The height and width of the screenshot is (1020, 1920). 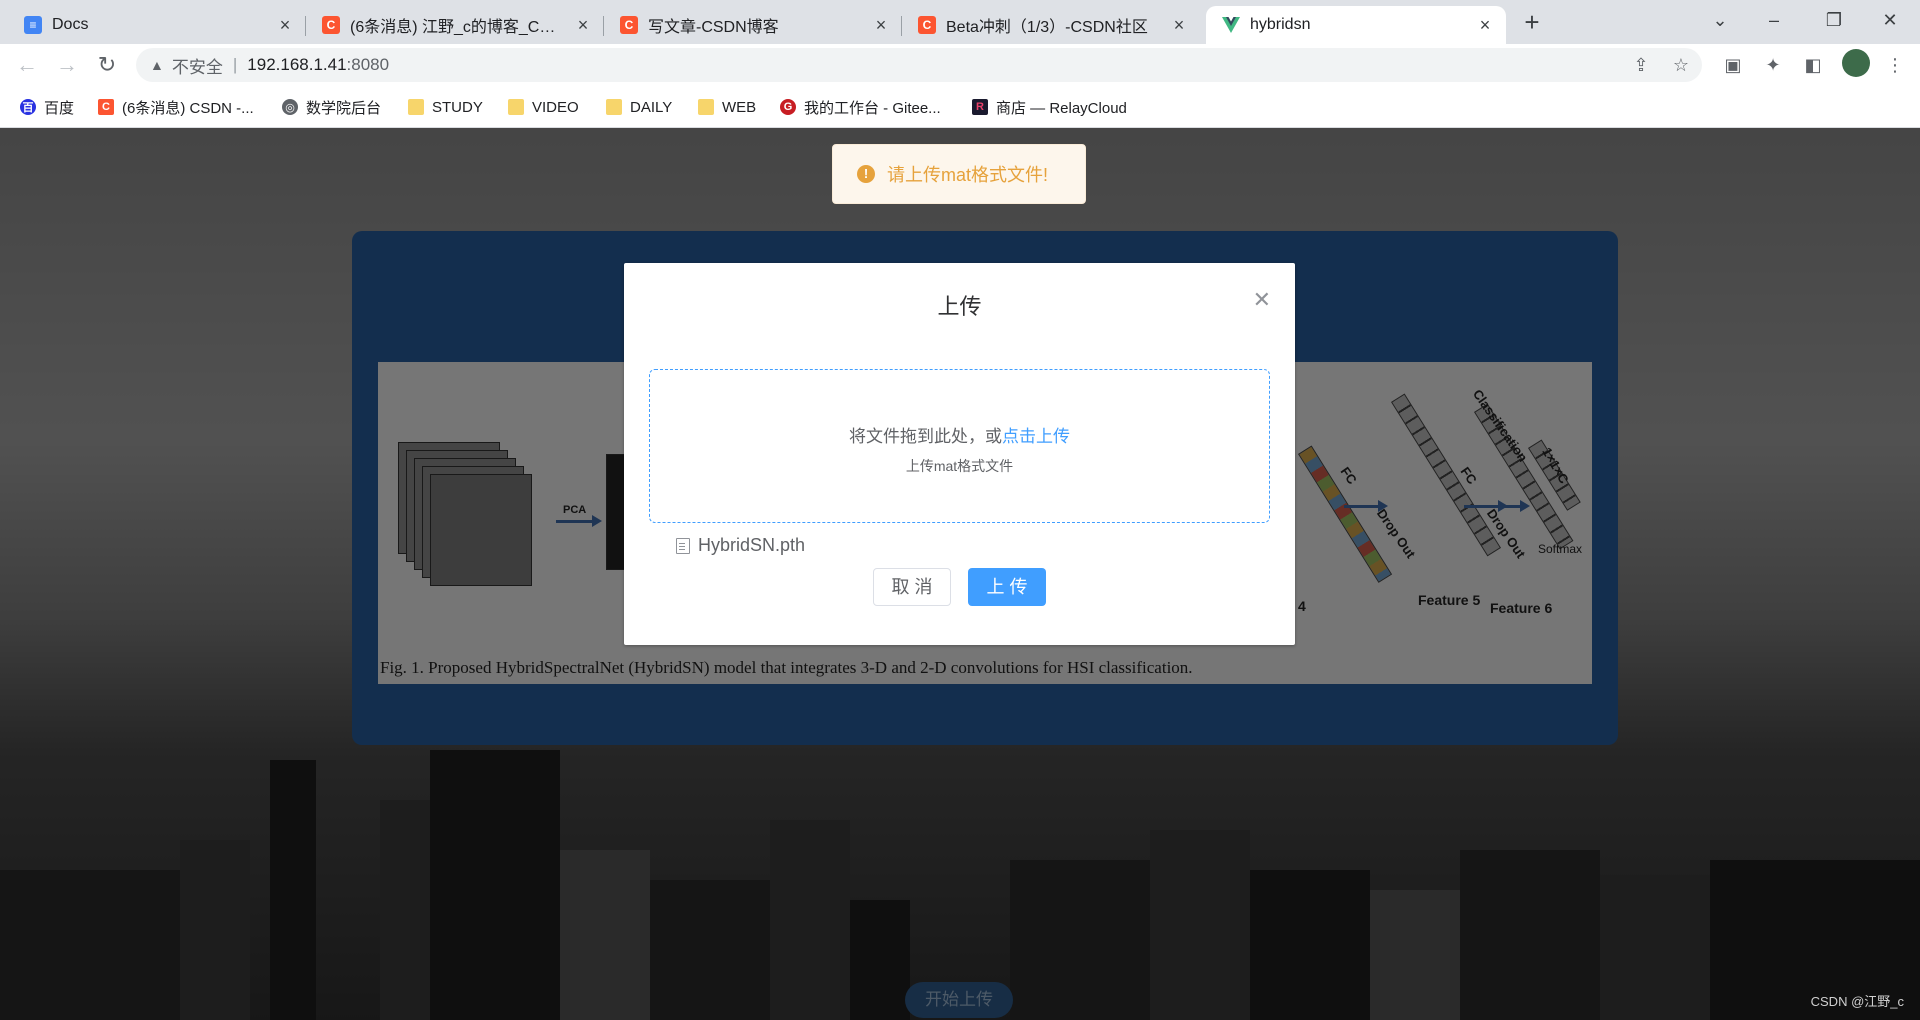 What do you see at coordinates (70, 24) in the screenshot?
I see `tab-title: Docs` at bounding box center [70, 24].